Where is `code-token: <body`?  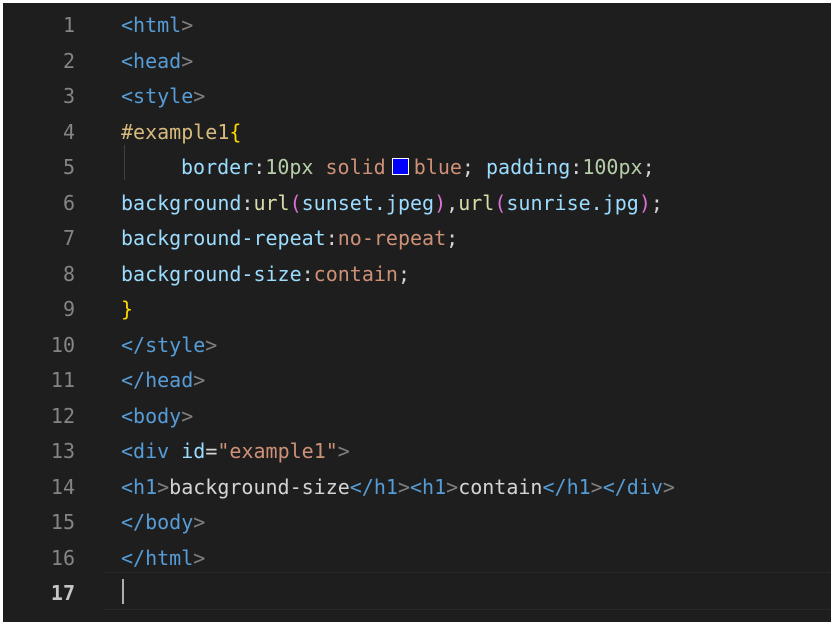 code-token: <body is located at coordinates (151, 415).